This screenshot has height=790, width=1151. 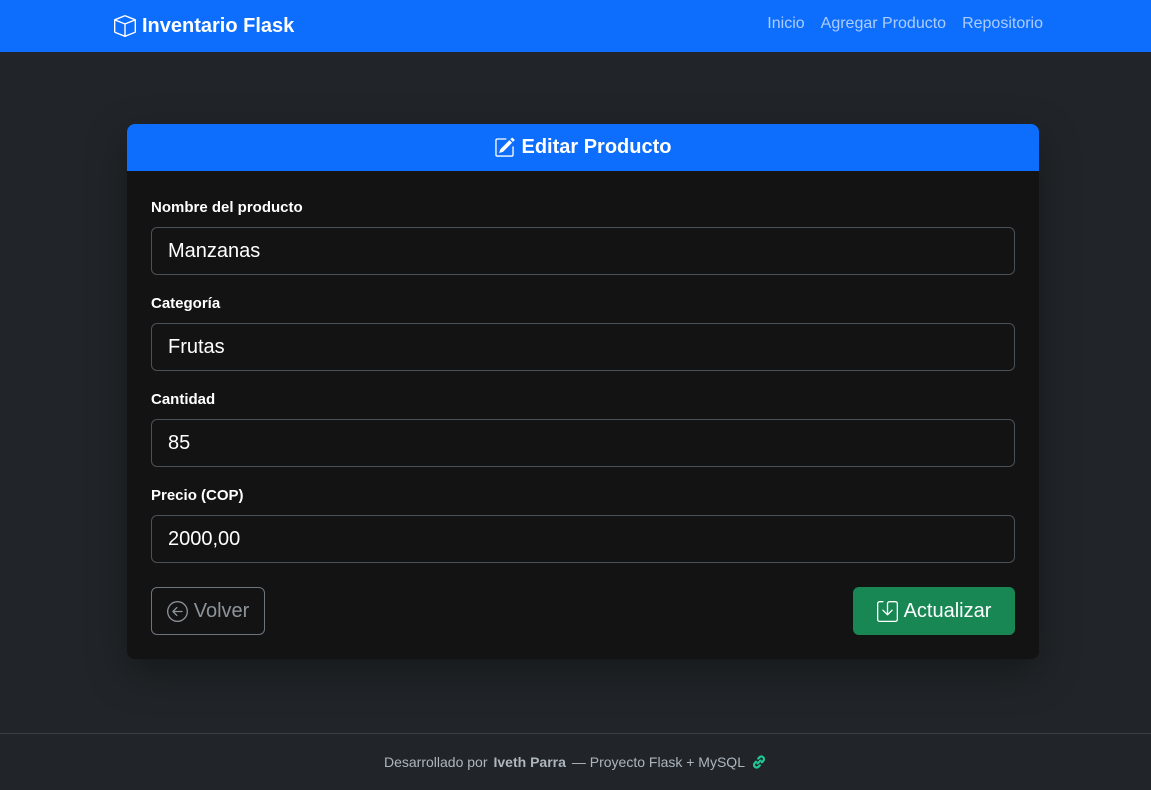 What do you see at coordinates (227, 207) in the screenshot?
I see `product-name-label: Nombre del producto` at bounding box center [227, 207].